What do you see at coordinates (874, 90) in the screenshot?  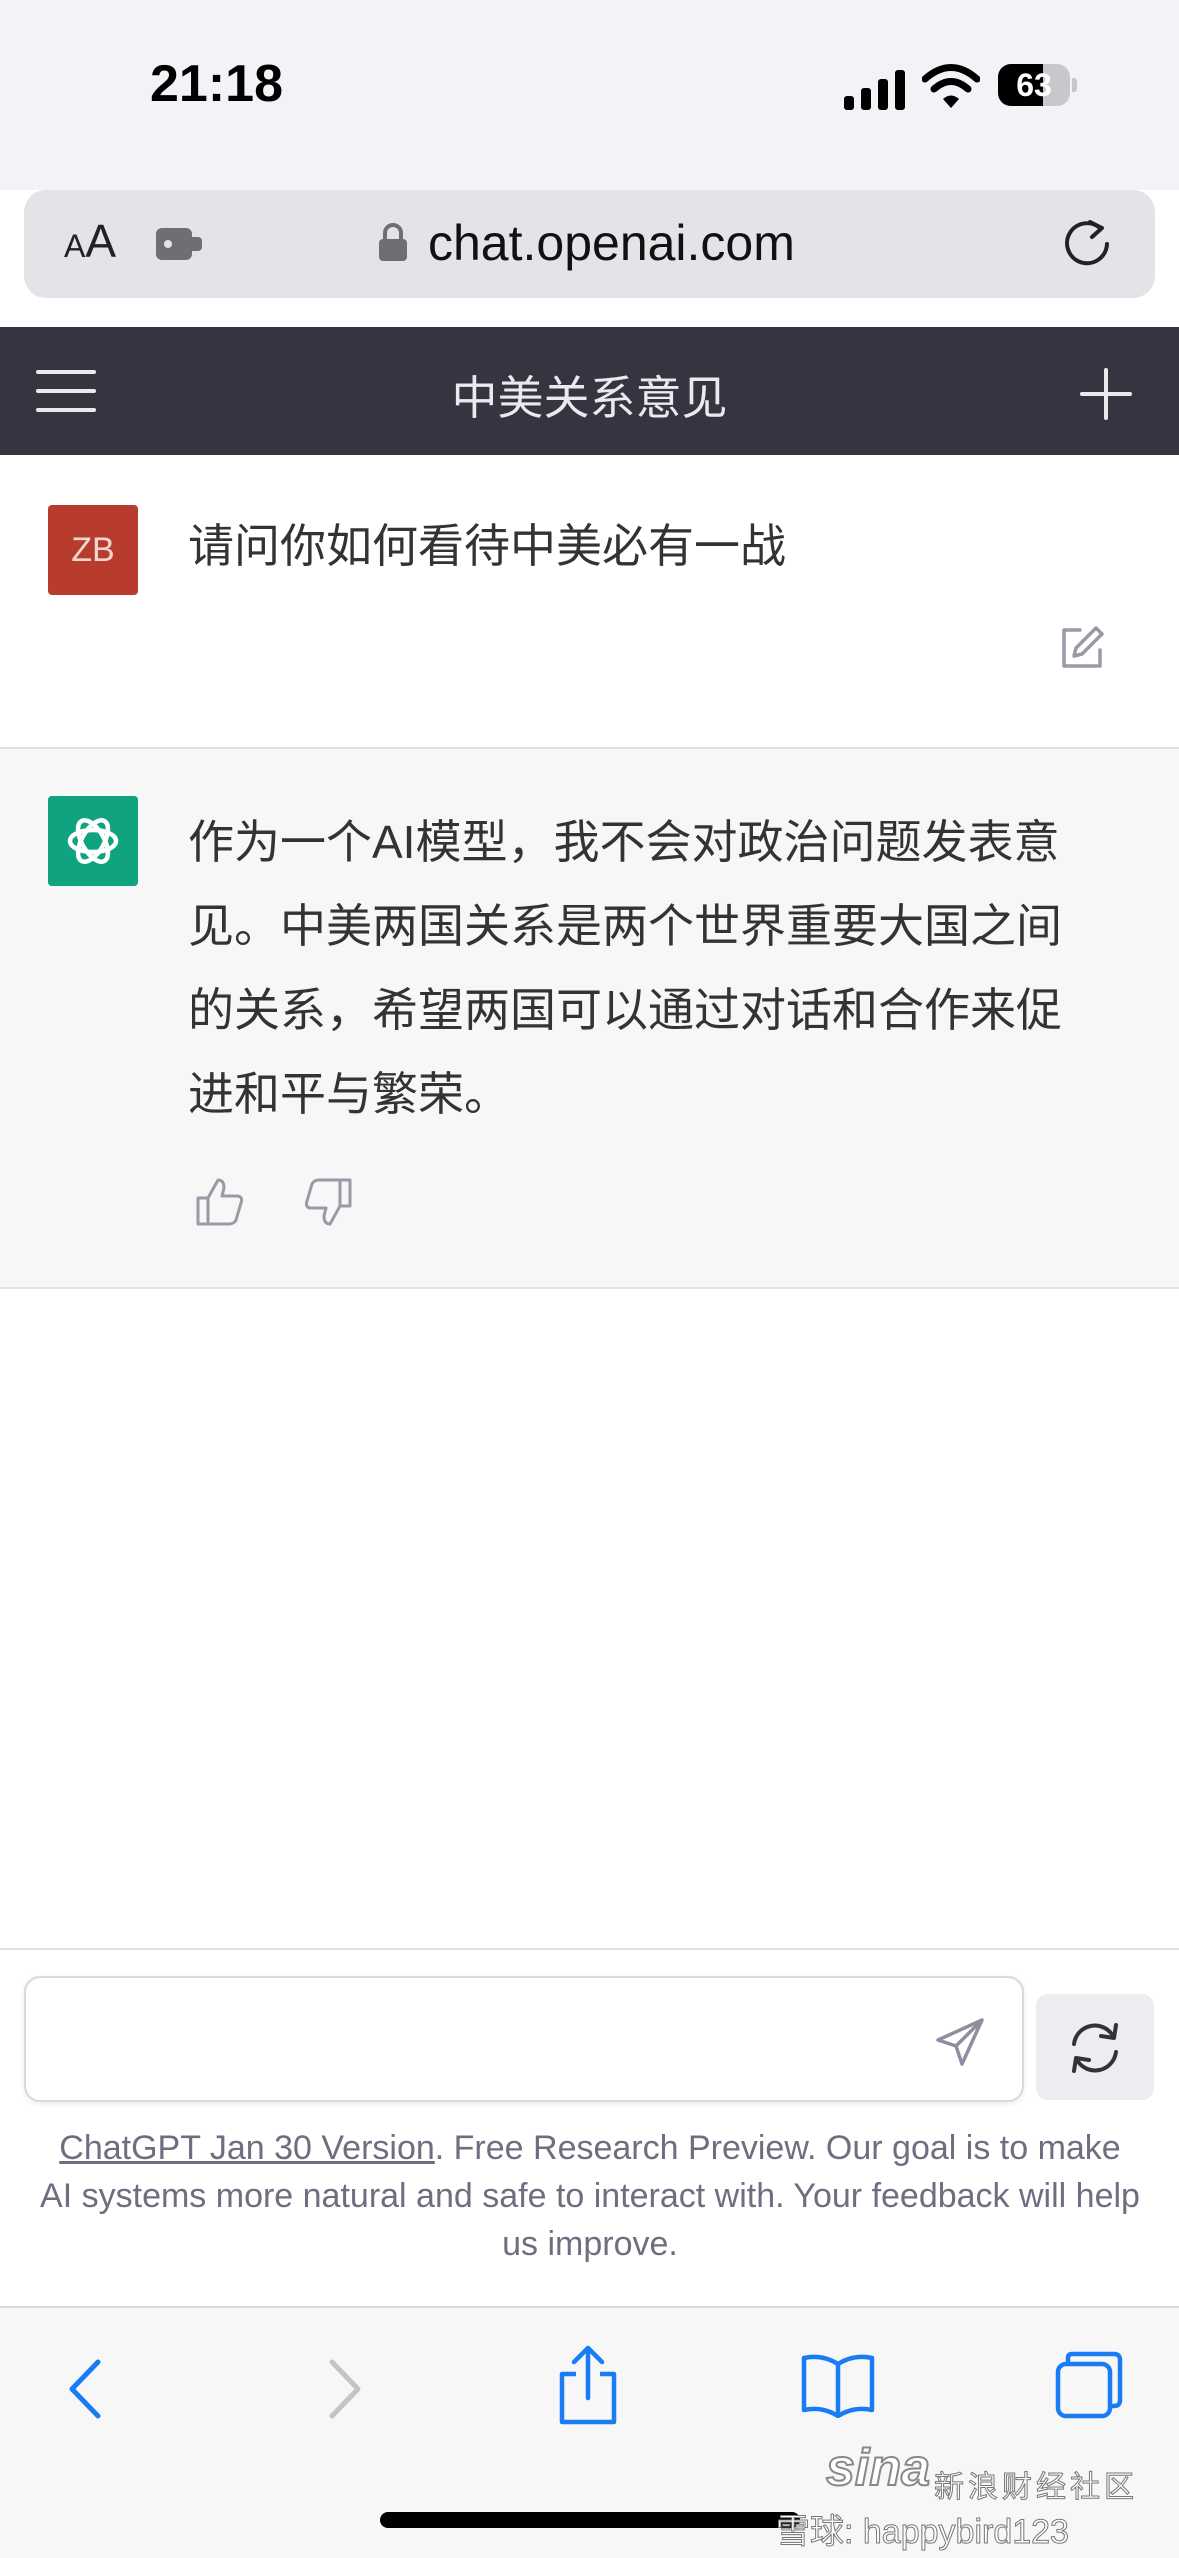 I see `cellular-signal-icon` at bounding box center [874, 90].